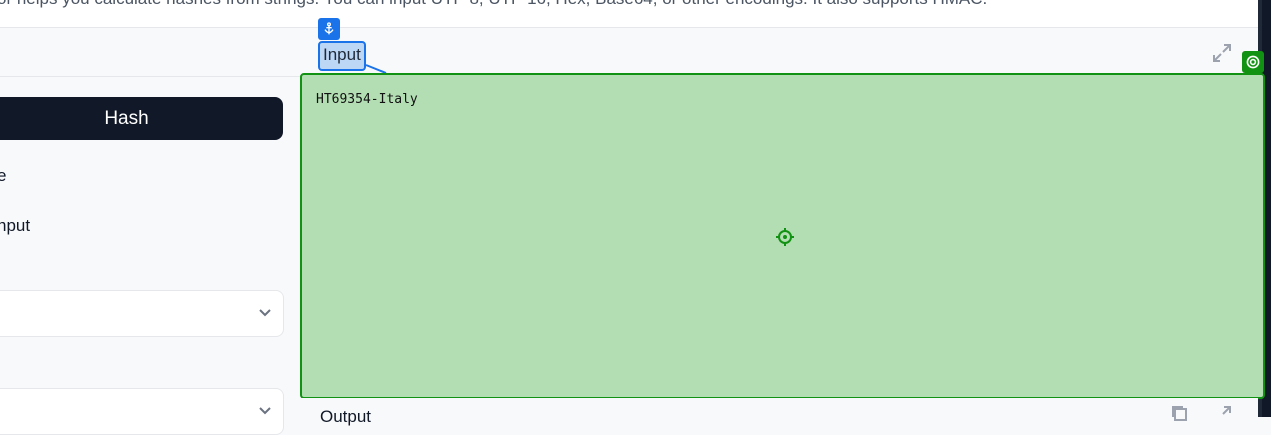  Describe the element at coordinates (1253, 62) in the screenshot. I see `target-circle-icon` at that location.